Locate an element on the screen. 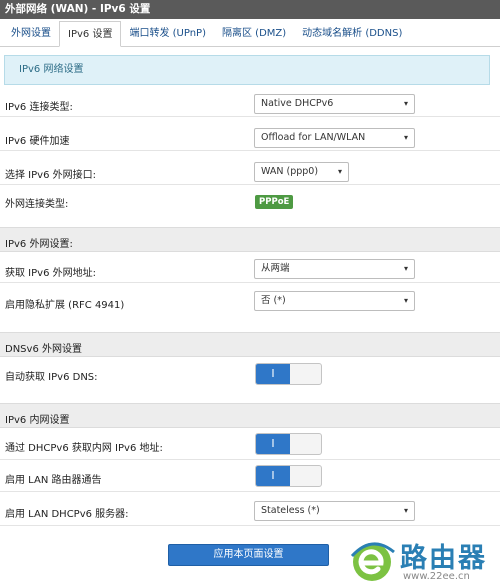 This screenshot has width=500, height=584. dhcp-addr-toggle: I is located at coordinates (288, 444).